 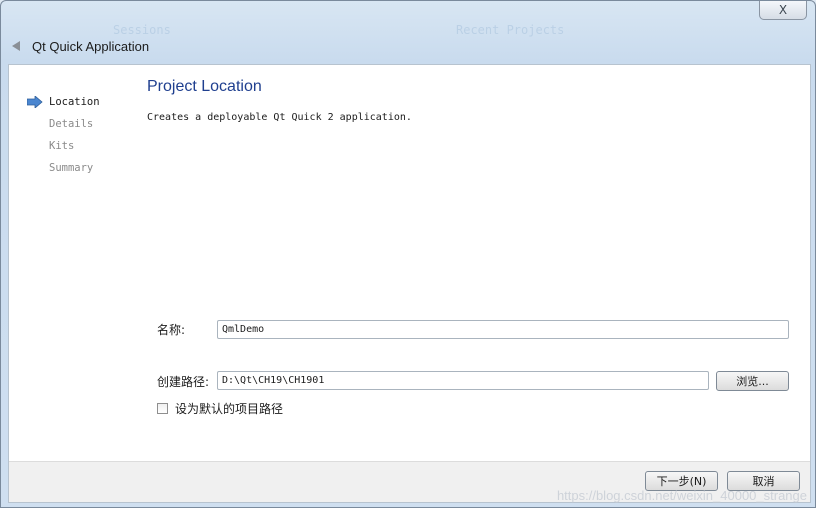 I want to click on step-label: Summary, so click(x=71, y=168).